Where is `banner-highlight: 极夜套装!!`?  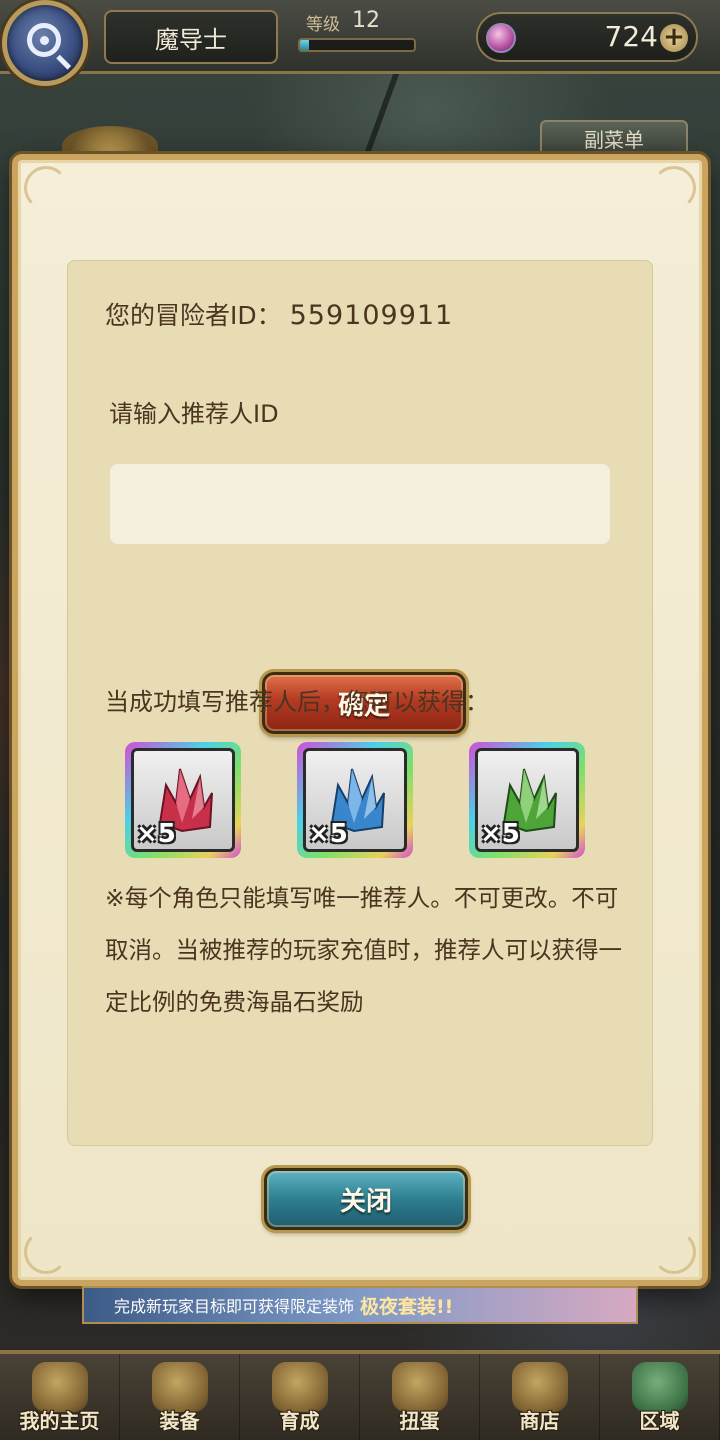 banner-highlight: 极夜套装!! is located at coordinates (407, 1306).